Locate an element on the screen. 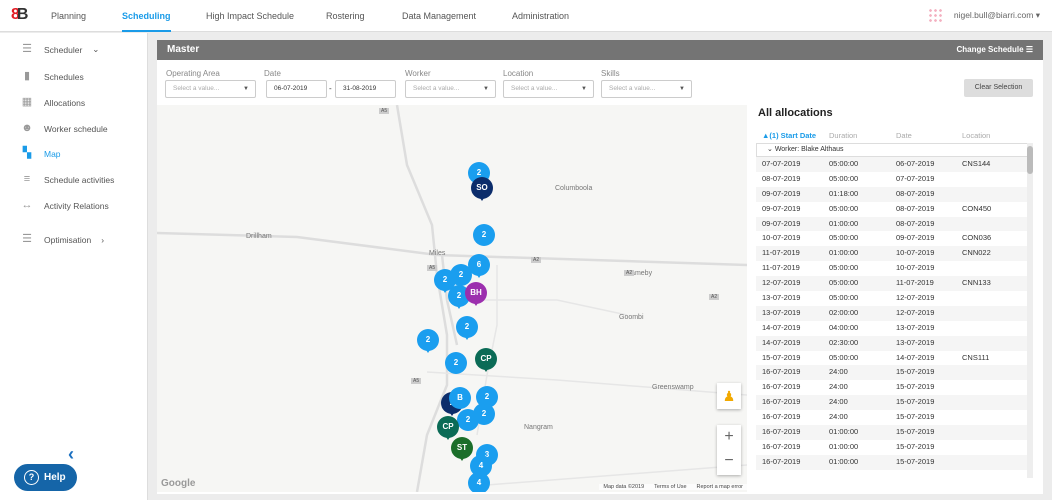 The height and width of the screenshot is (500, 1052). table-row: 09-07-2019 01:00:00 08-07-2019 is located at coordinates (893, 224).